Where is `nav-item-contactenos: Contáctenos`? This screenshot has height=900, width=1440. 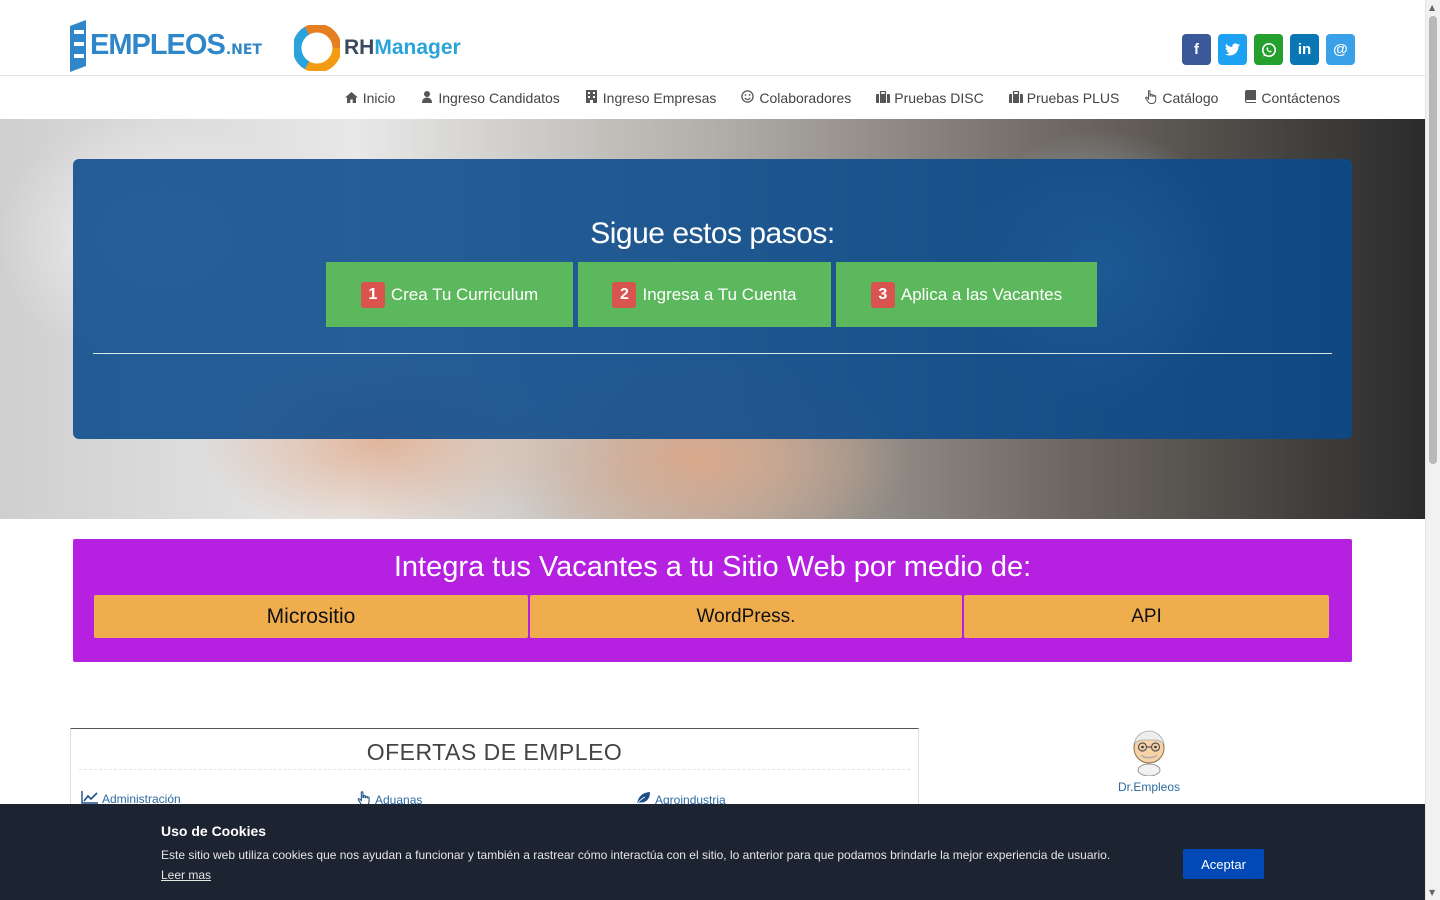 nav-item-contactenos: Contáctenos is located at coordinates (1291, 98).